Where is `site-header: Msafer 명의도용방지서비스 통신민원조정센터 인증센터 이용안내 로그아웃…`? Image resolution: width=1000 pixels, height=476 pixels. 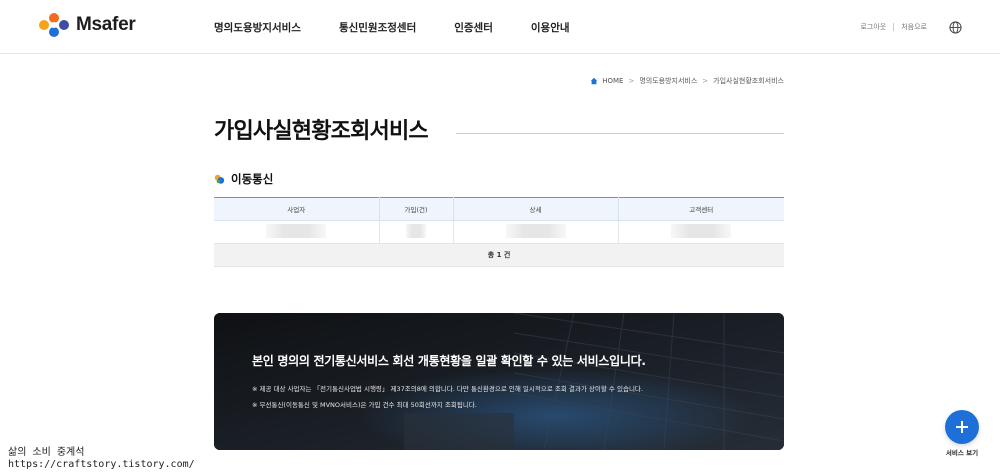 site-header: Msafer 명의도용방지서비스 통신민원조정센터 인증센터 이용안내 로그아웃… is located at coordinates (500, 27).